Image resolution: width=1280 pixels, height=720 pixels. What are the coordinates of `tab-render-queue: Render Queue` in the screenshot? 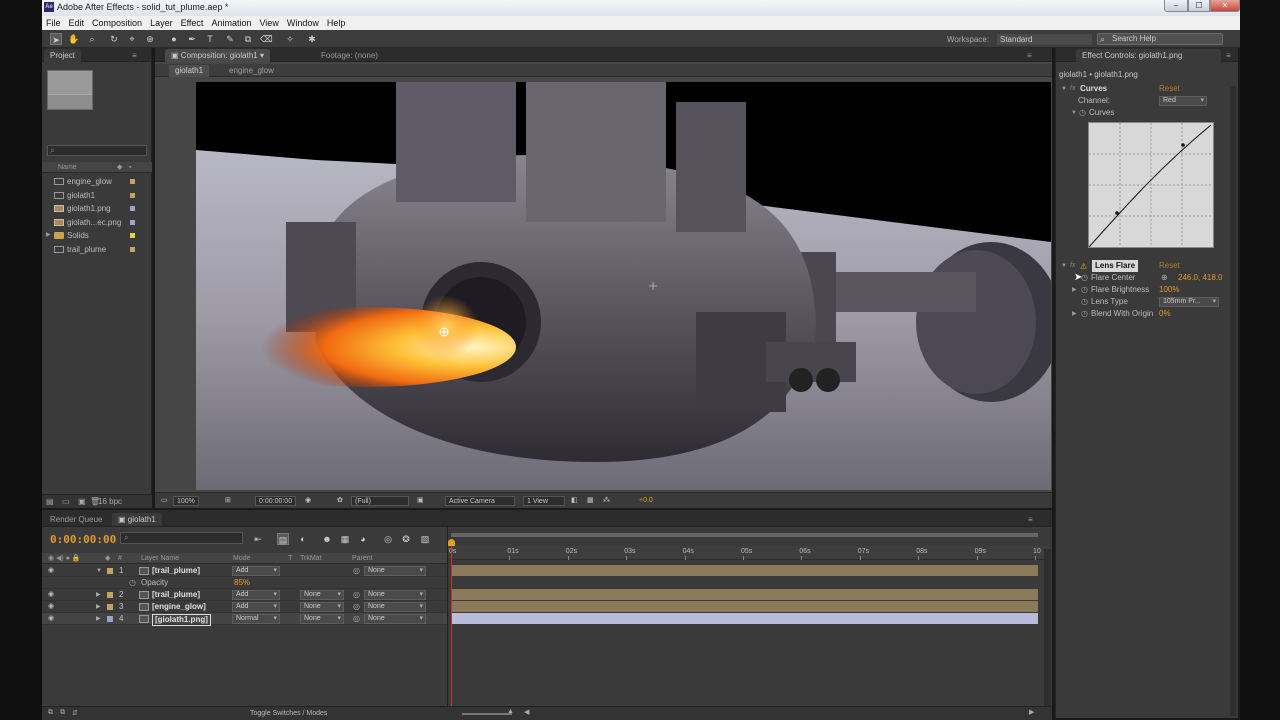 It's located at (76, 519).